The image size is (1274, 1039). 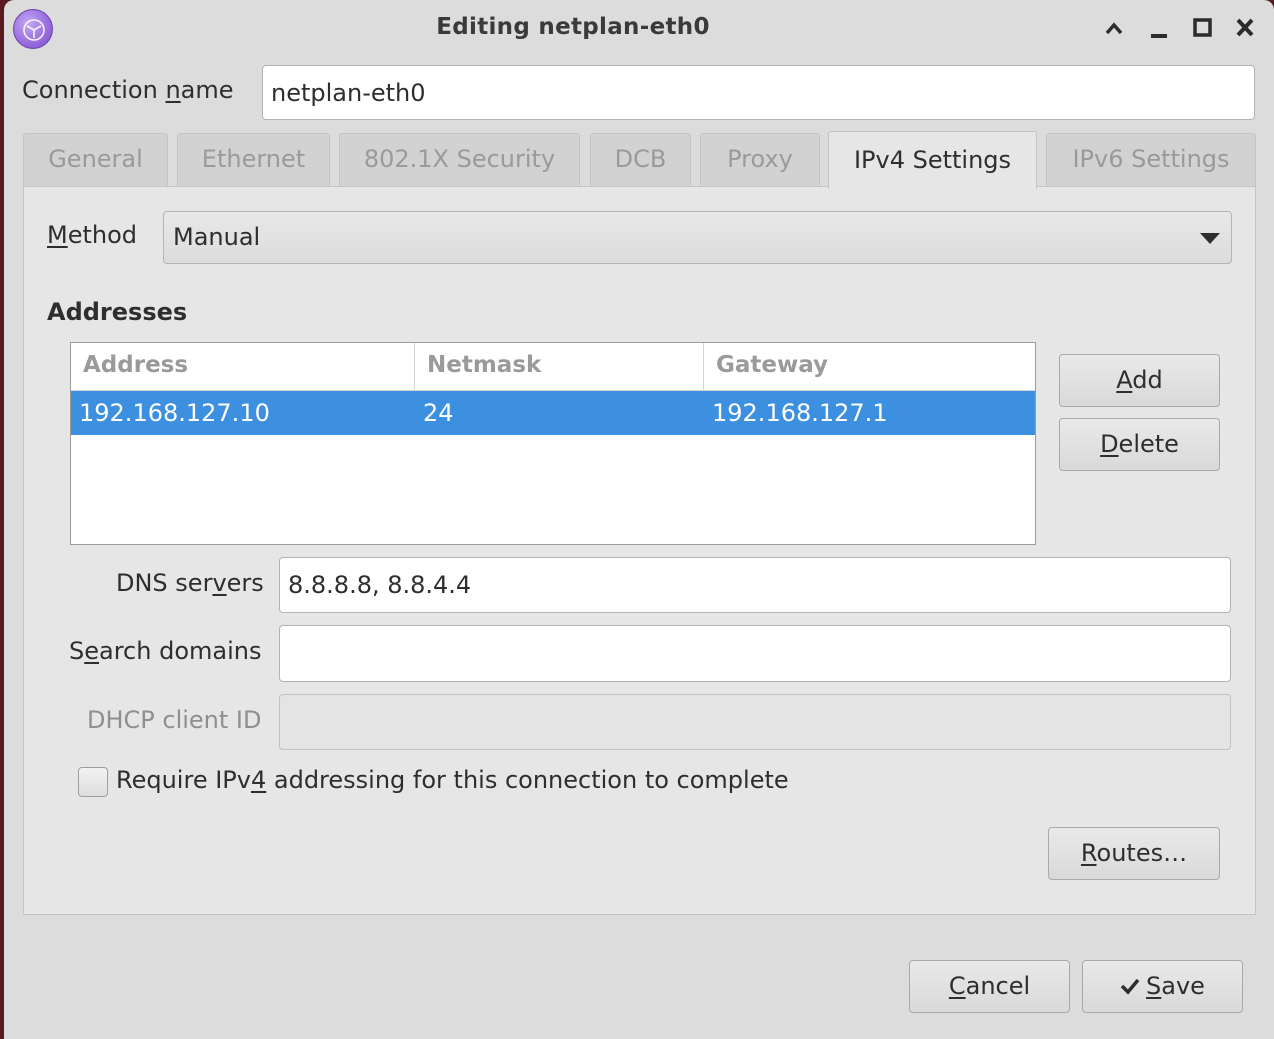 I want to click on cancel-button: Cancel, so click(x=989, y=986).